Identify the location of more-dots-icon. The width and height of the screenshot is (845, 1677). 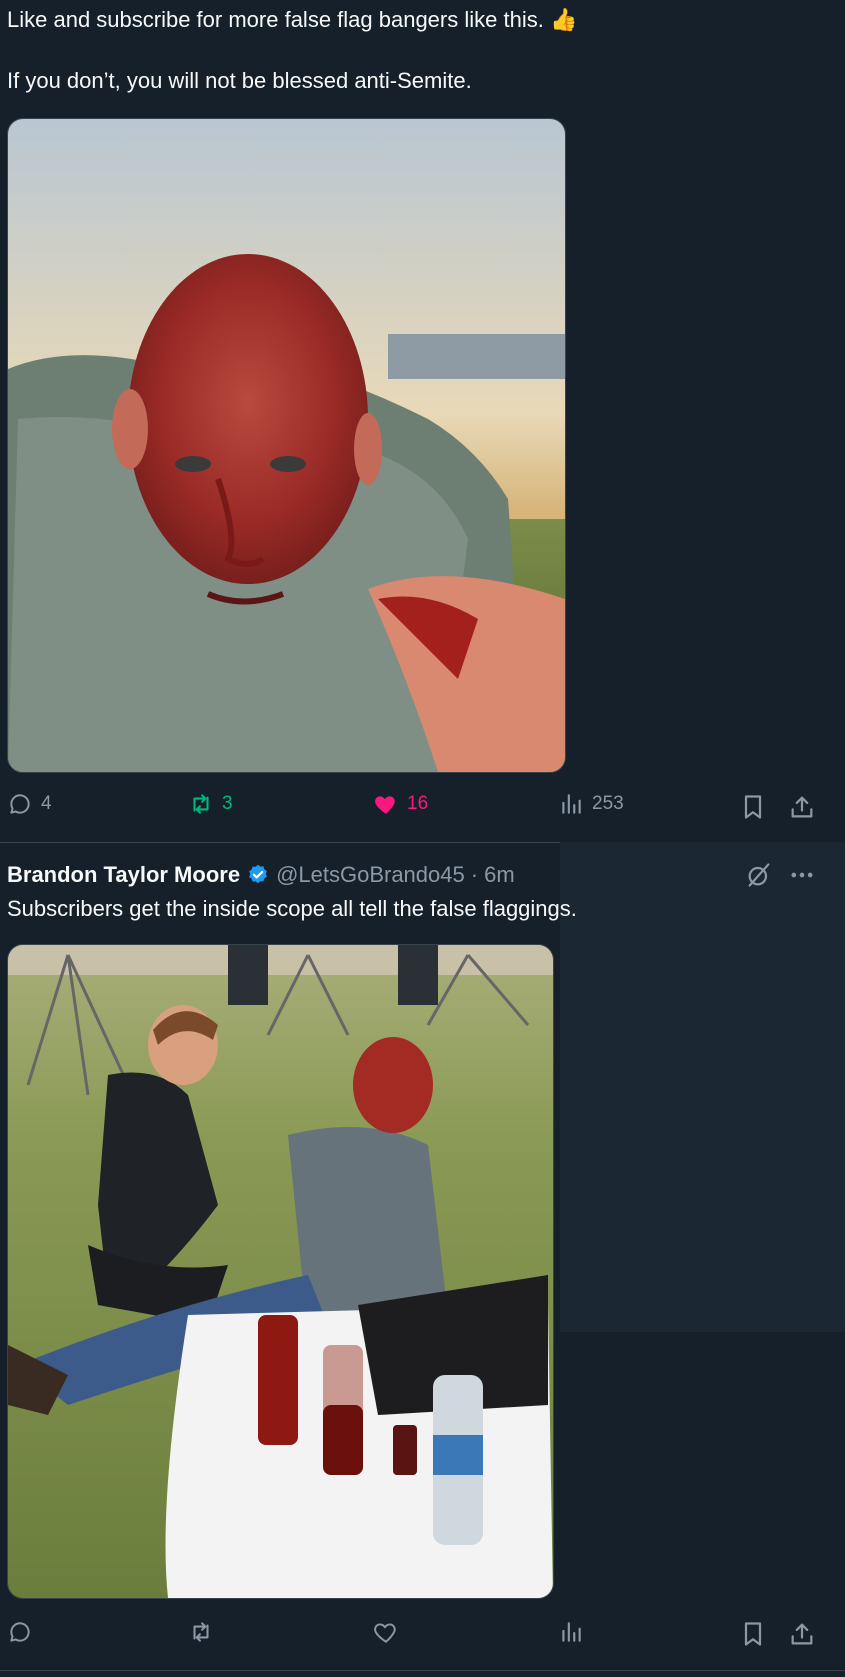
(802, 875).